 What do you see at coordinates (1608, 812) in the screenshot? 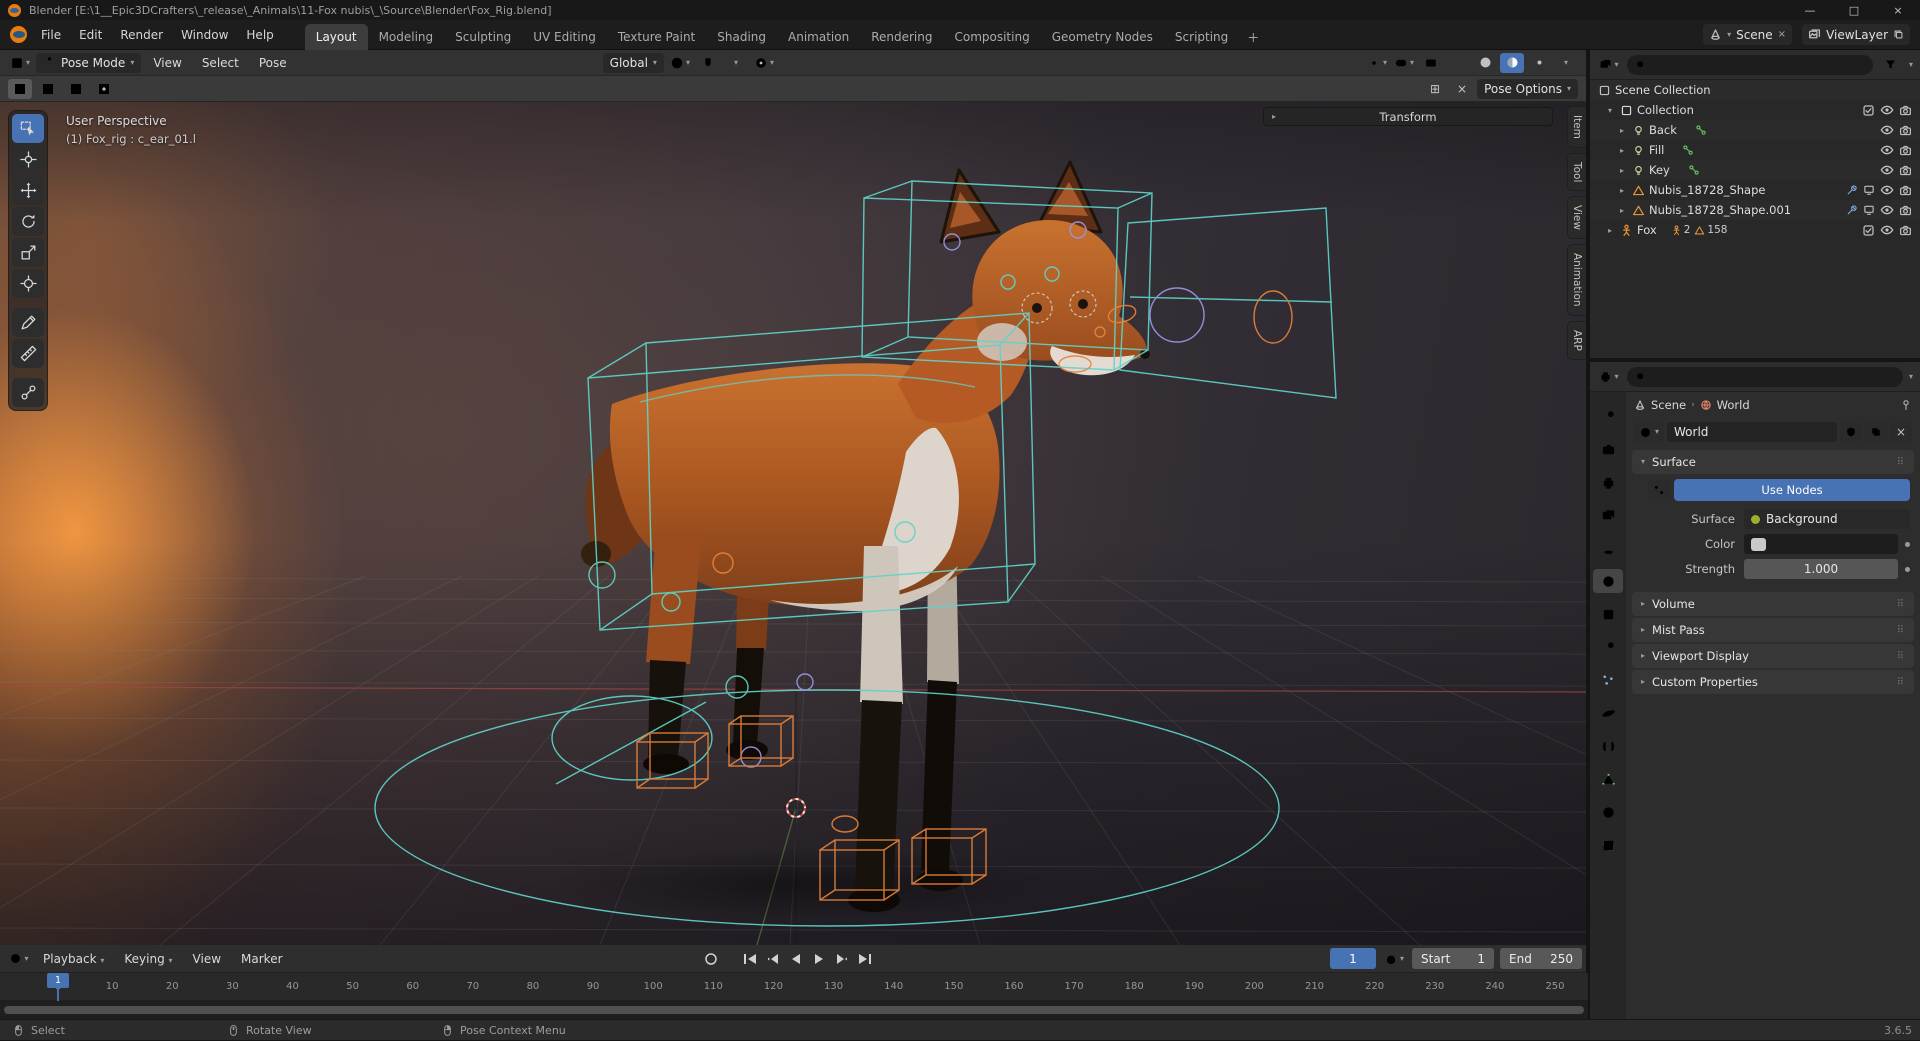
I see `tab-material` at bounding box center [1608, 812].